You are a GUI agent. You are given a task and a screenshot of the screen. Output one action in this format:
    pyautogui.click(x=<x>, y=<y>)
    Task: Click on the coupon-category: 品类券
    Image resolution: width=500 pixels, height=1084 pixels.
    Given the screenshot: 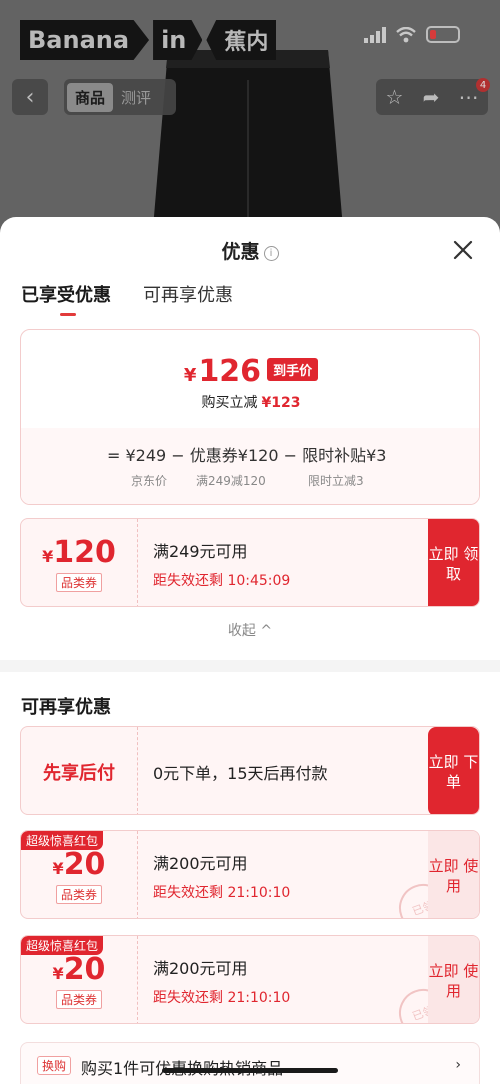 What is the action you would take?
    pyautogui.click(x=78, y=582)
    